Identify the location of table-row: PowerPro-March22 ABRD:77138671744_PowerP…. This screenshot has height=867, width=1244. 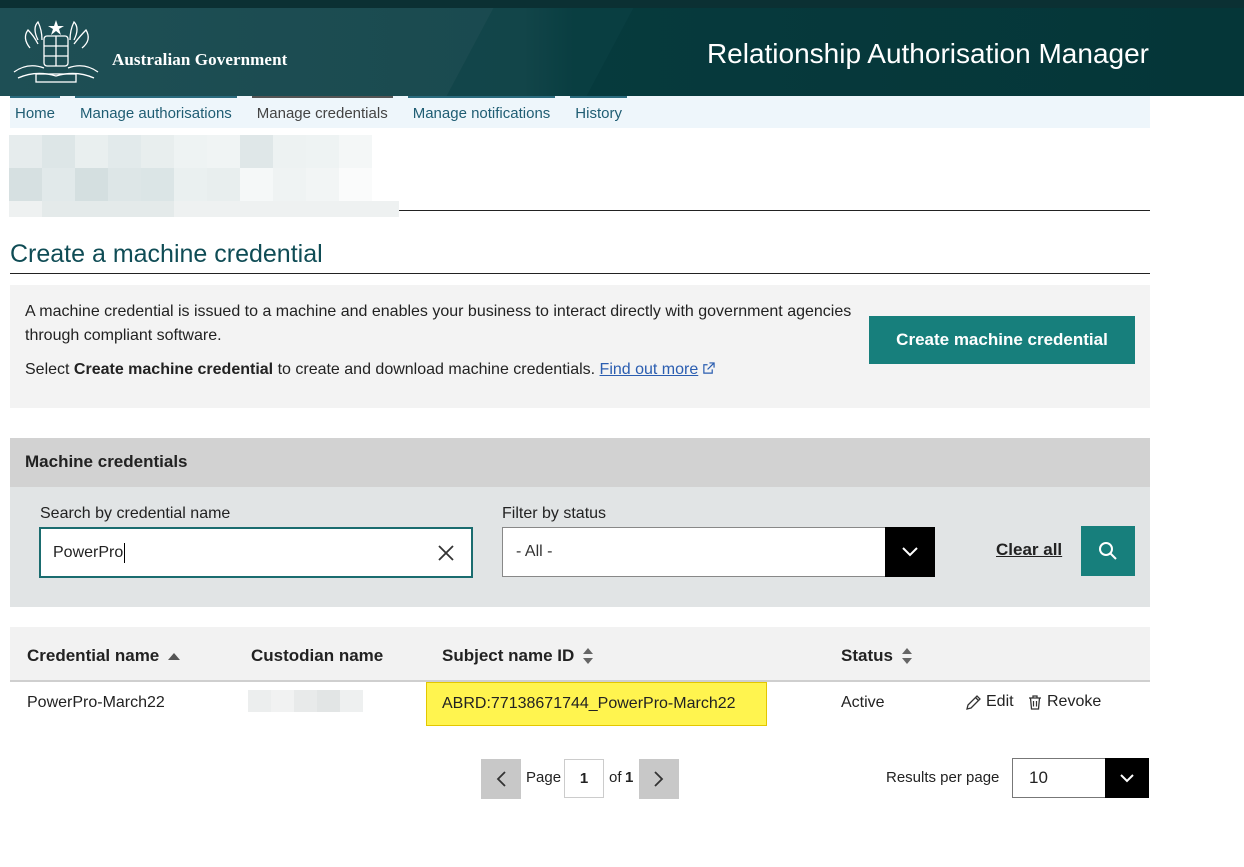
(580, 704).